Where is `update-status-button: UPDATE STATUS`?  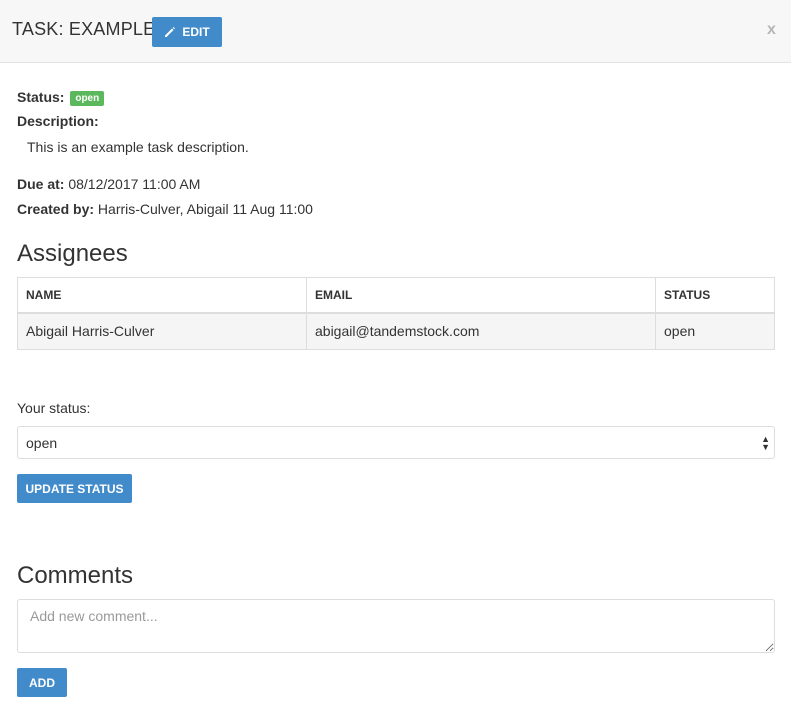
update-status-button: UPDATE STATUS is located at coordinates (74, 488).